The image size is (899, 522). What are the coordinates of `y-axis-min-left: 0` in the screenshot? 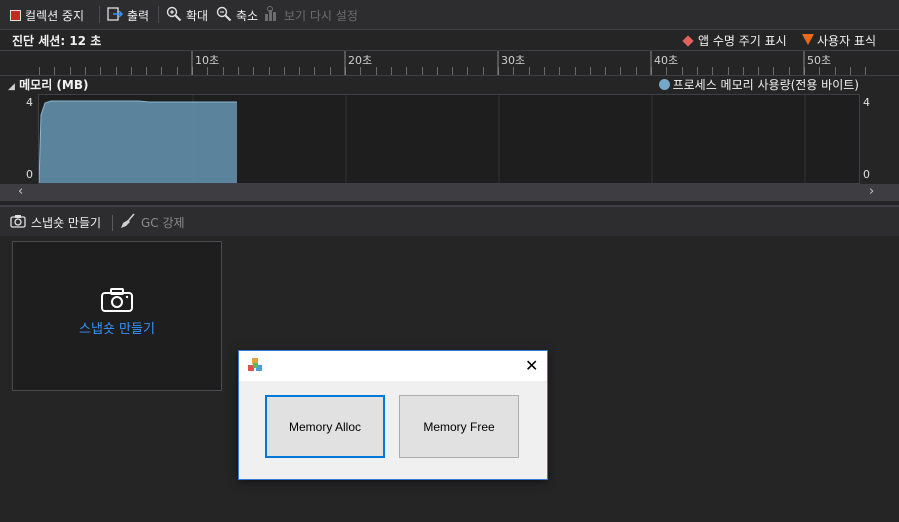 It's located at (29, 174).